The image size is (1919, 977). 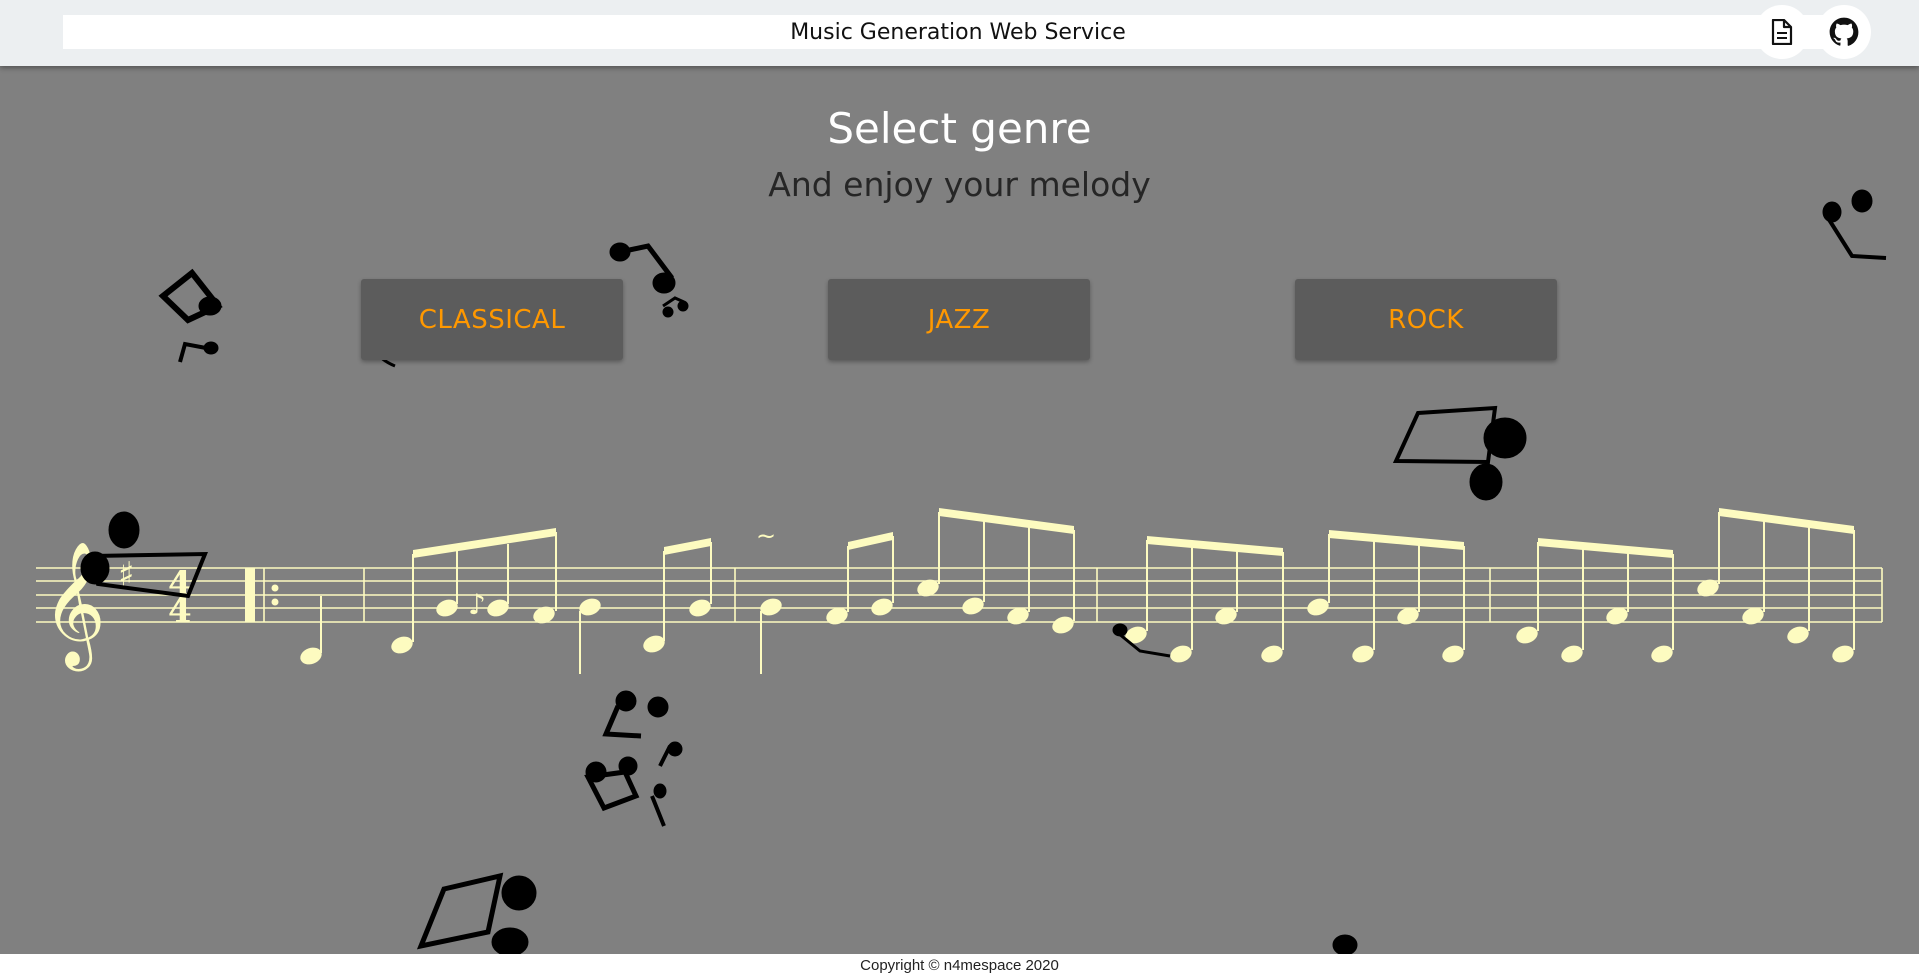 I want to click on docs-button, so click(x=1782, y=32).